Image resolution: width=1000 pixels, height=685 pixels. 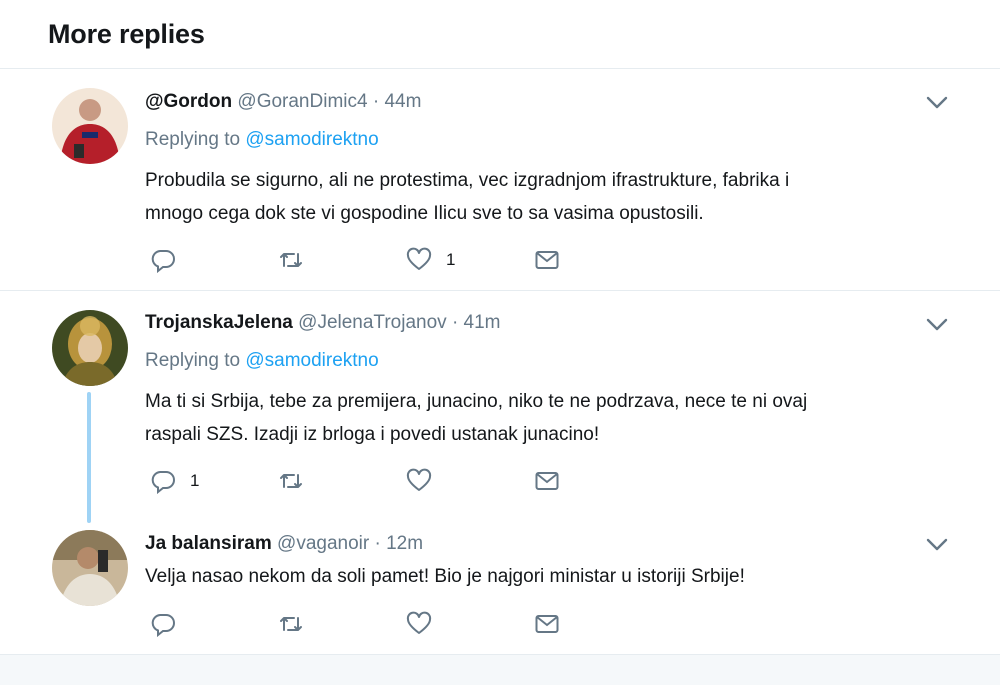 I want to click on reply-button: 1, so click(x=214, y=481).